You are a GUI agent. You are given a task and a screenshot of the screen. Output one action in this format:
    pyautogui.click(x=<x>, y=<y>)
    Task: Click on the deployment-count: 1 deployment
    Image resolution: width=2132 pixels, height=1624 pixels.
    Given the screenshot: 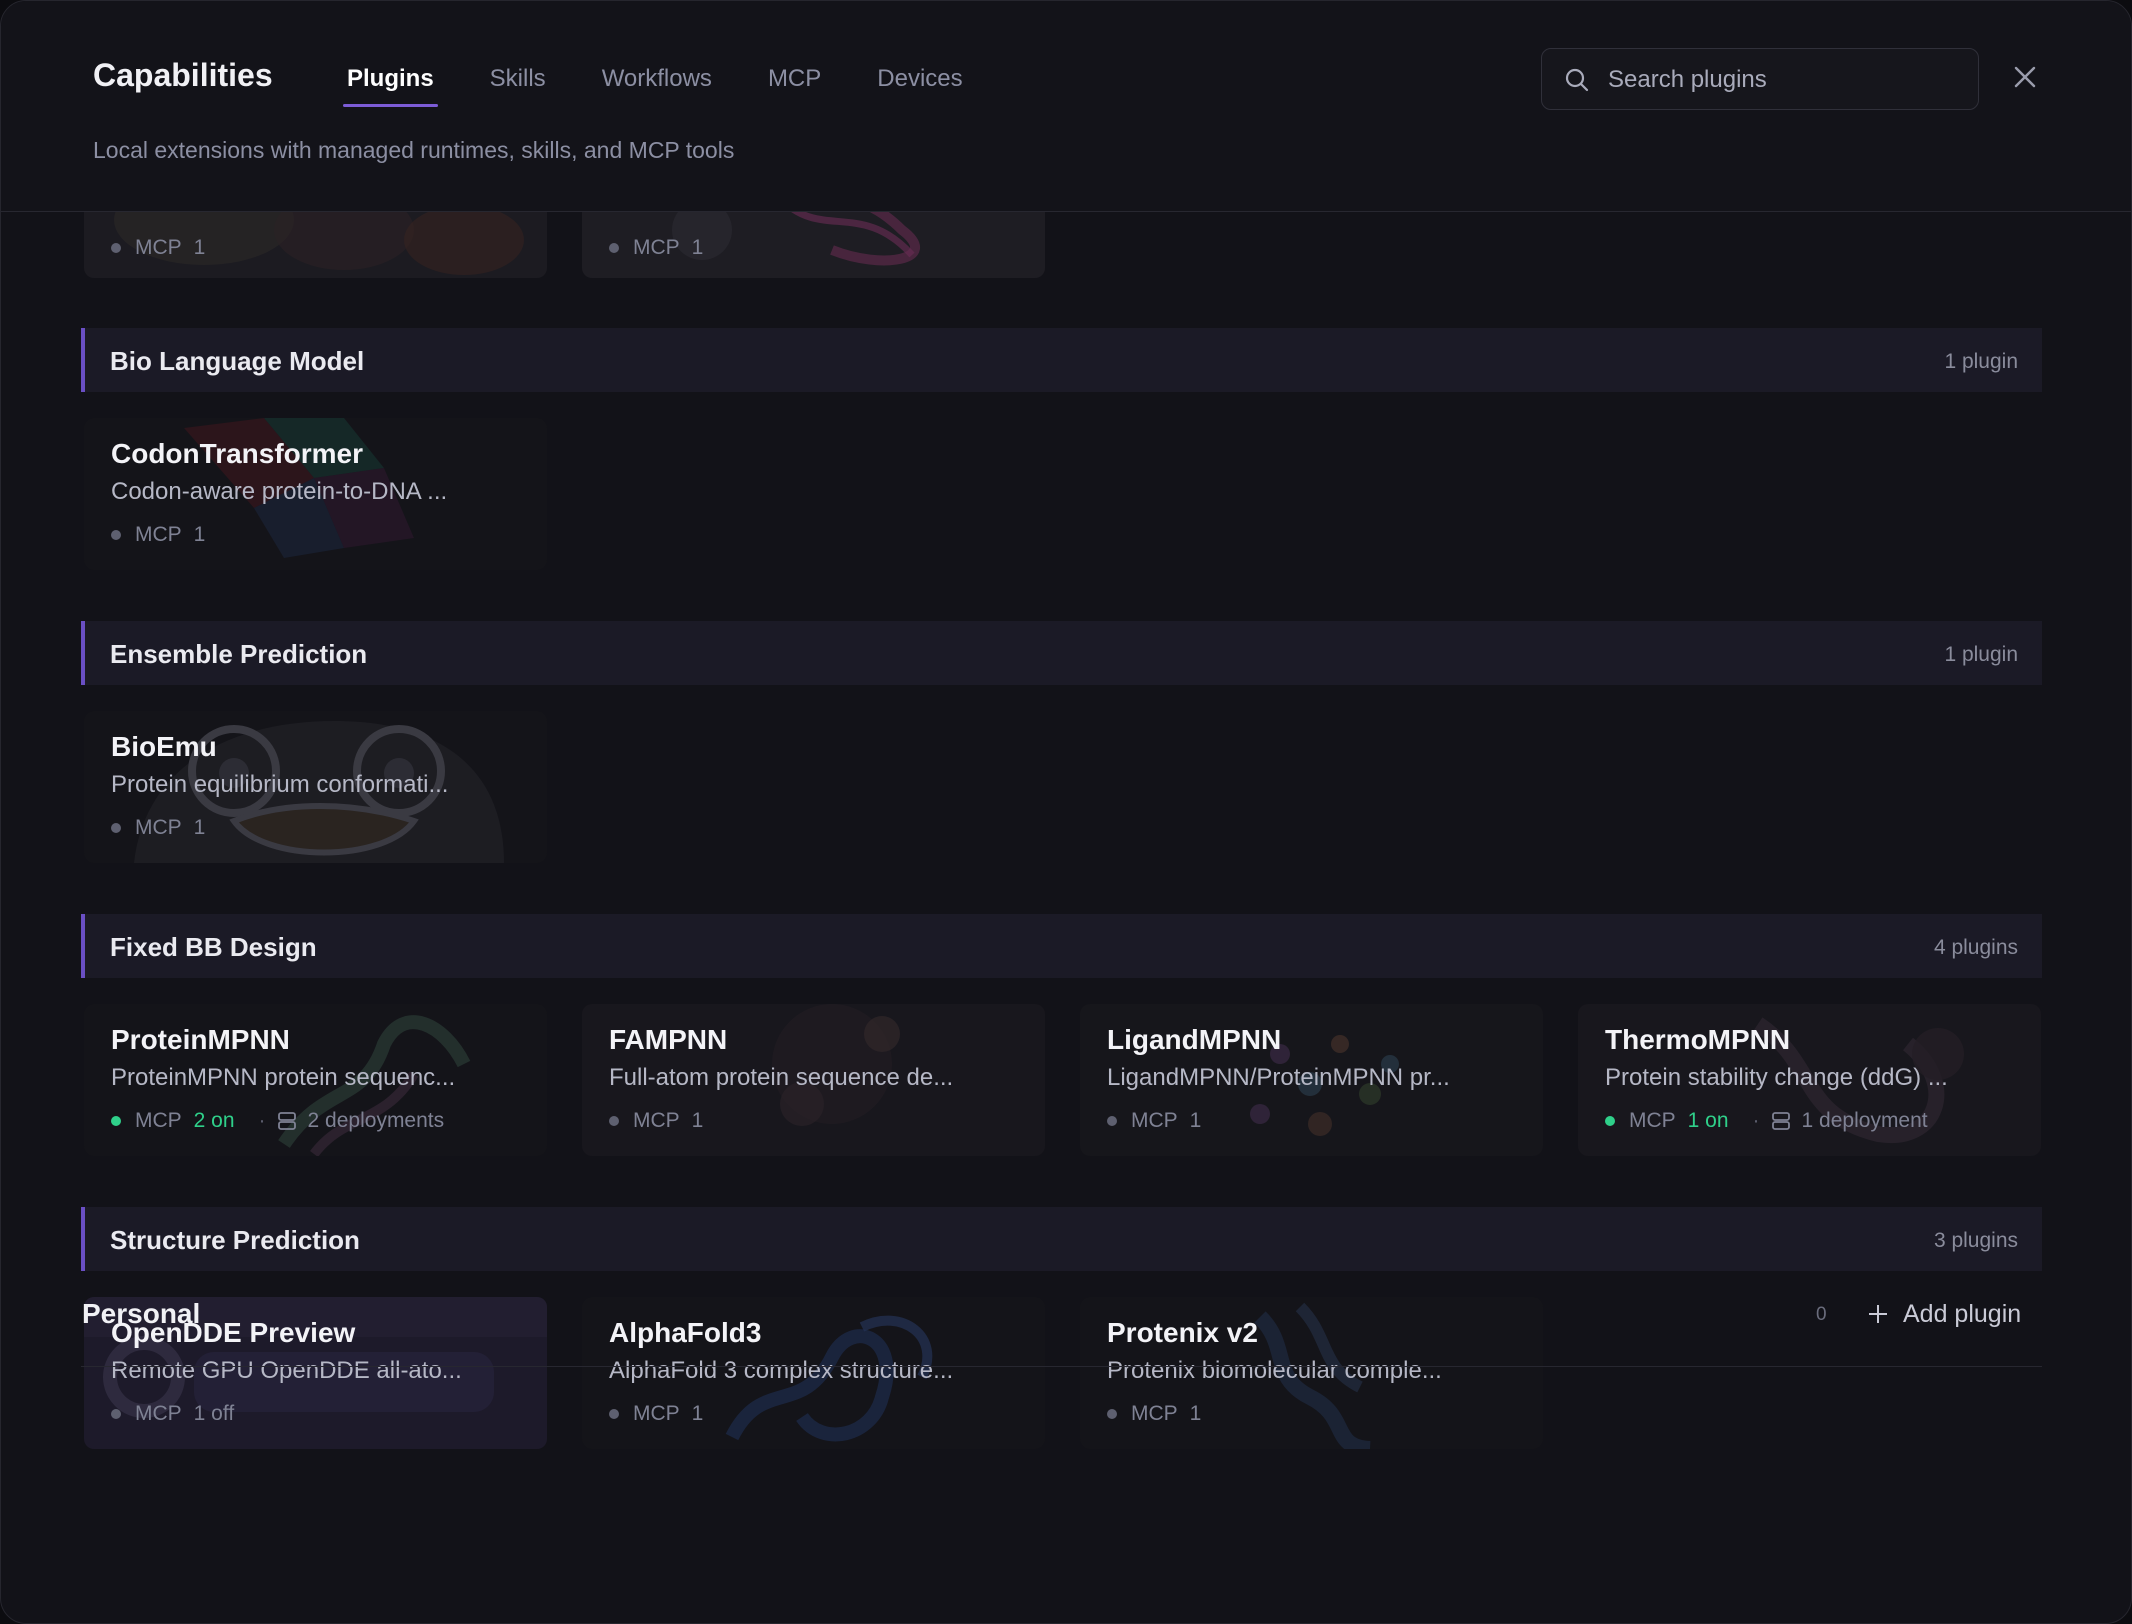 What is the action you would take?
    pyautogui.click(x=1864, y=1120)
    